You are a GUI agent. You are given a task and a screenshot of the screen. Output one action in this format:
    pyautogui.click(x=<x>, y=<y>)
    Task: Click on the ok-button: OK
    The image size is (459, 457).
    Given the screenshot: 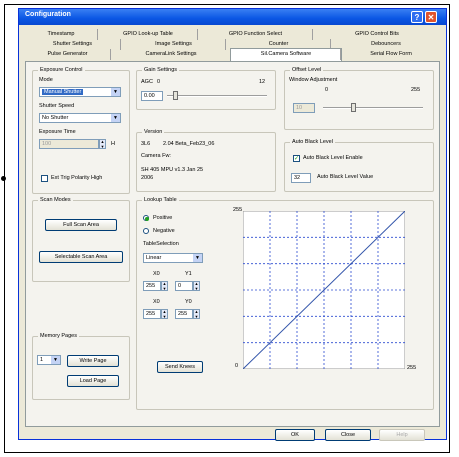 What is the action you would take?
    pyautogui.click(x=295, y=435)
    